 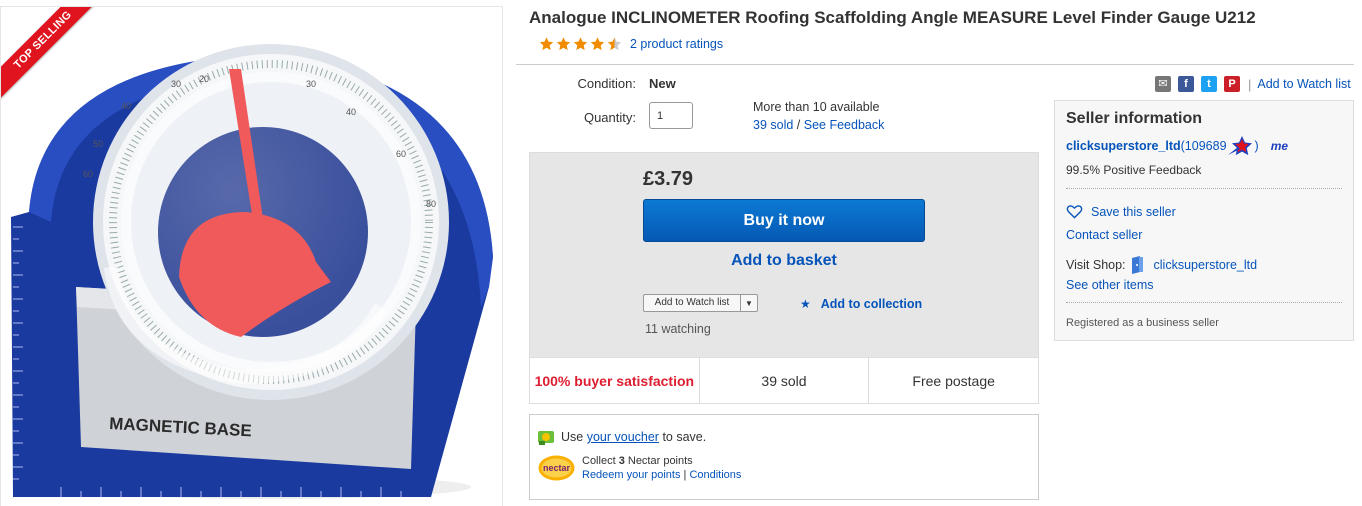 What do you see at coordinates (678, 329) in the screenshot?
I see `watching-count: 11 watching` at bounding box center [678, 329].